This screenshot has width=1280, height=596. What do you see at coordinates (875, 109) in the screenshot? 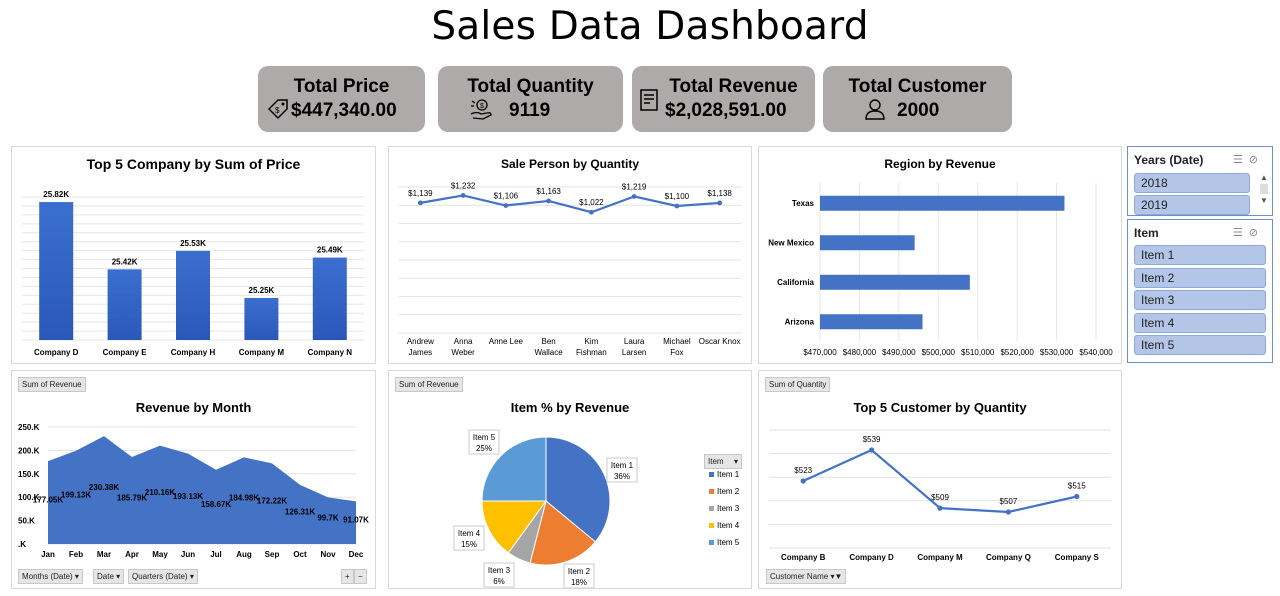
I see `user-icon` at bounding box center [875, 109].